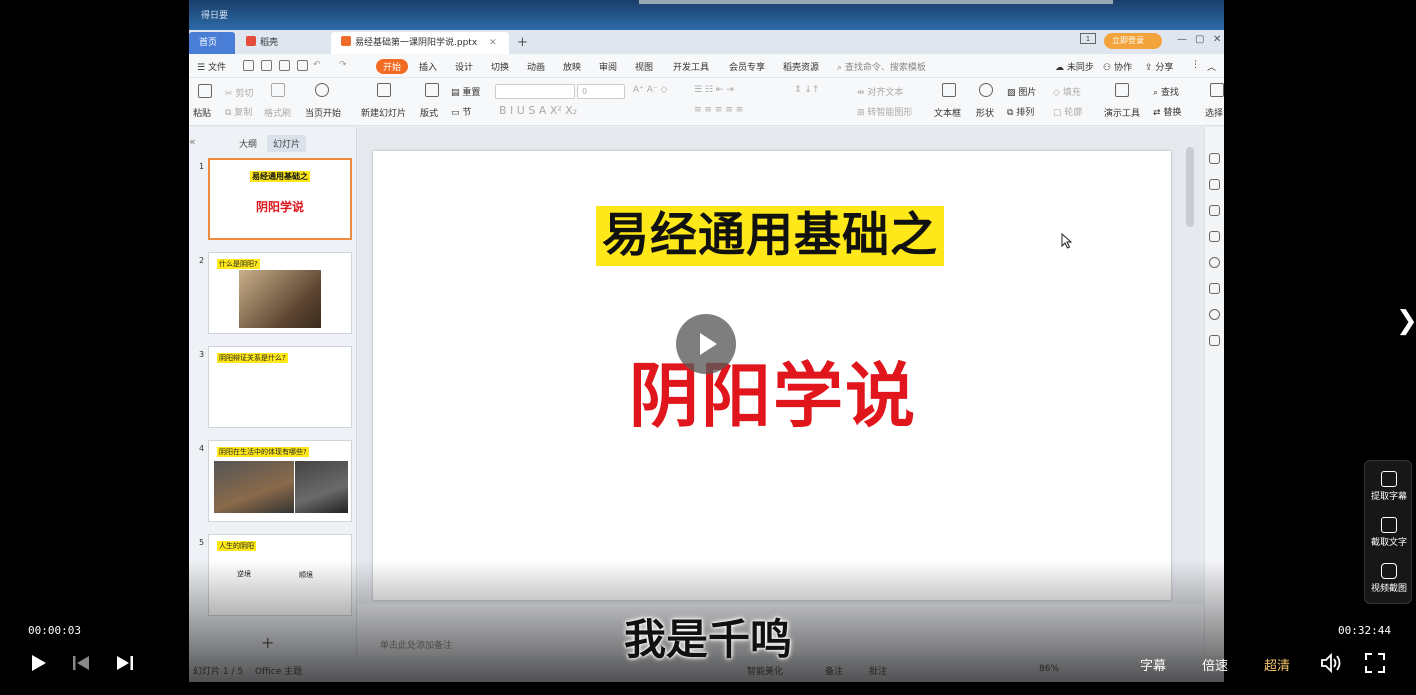 The width and height of the screenshot is (1416, 695). What do you see at coordinates (1122, 112) in the screenshot?
I see `present-tools-button: 演示工具` at bounding box center [1122, 112].